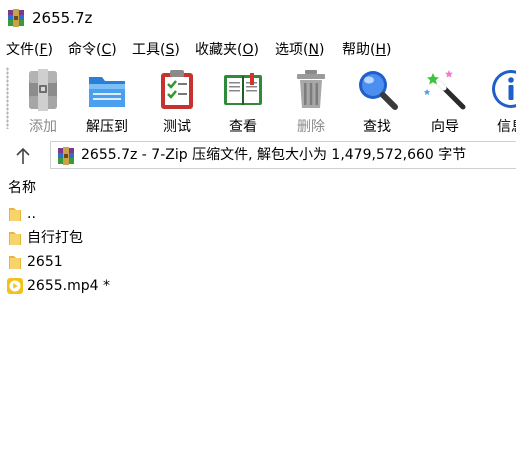  What do you see at coordinates (62, 18) in the screenshot?
I see `window-title: 2655.7z` at bounding box center [62, 18].